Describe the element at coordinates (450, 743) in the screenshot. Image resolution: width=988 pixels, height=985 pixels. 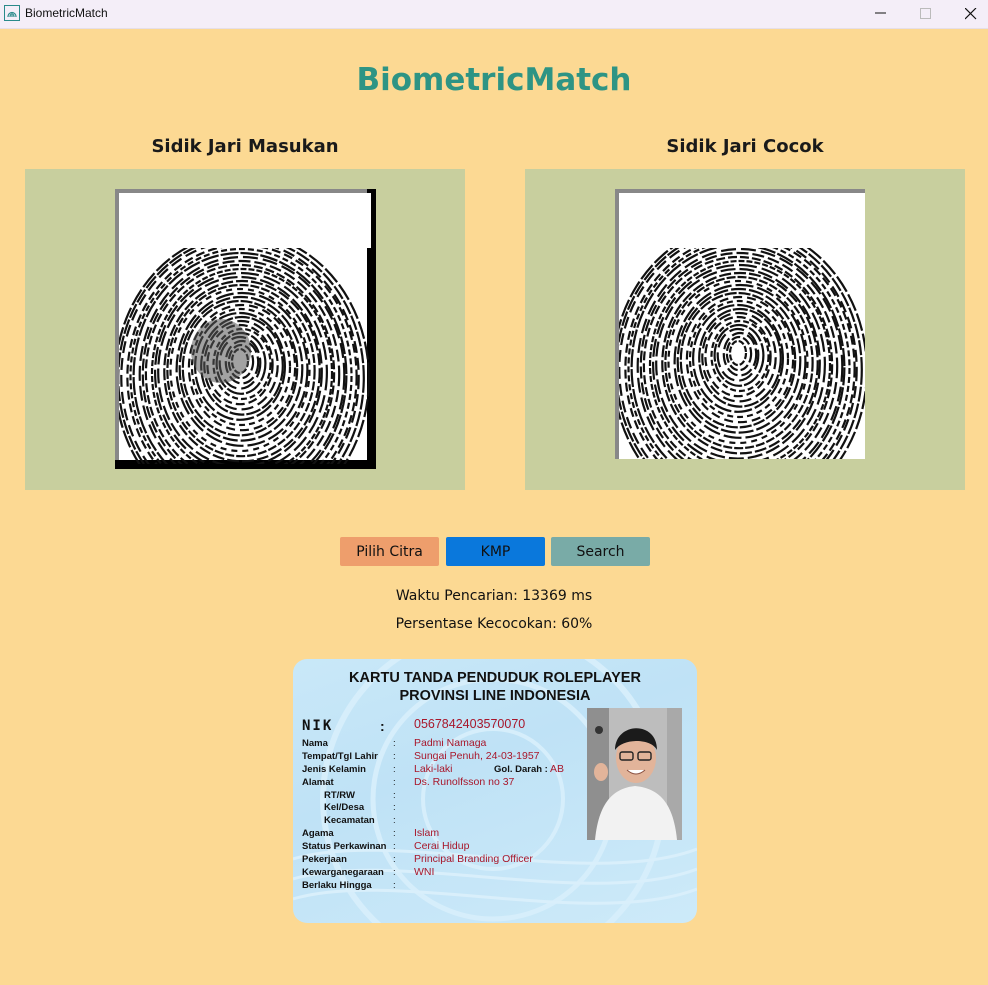
I see `nama-value: Padmi Namaga` at that location.